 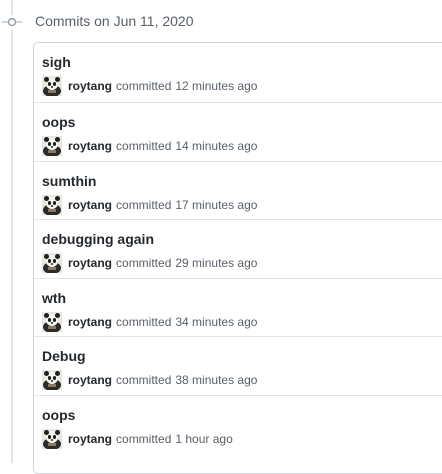 What do you see at coordinates (238, 72) in the screenshot?
I see `commit-item: sigh roytang committed 12 minutes ago` at bounding box center [238, 72].